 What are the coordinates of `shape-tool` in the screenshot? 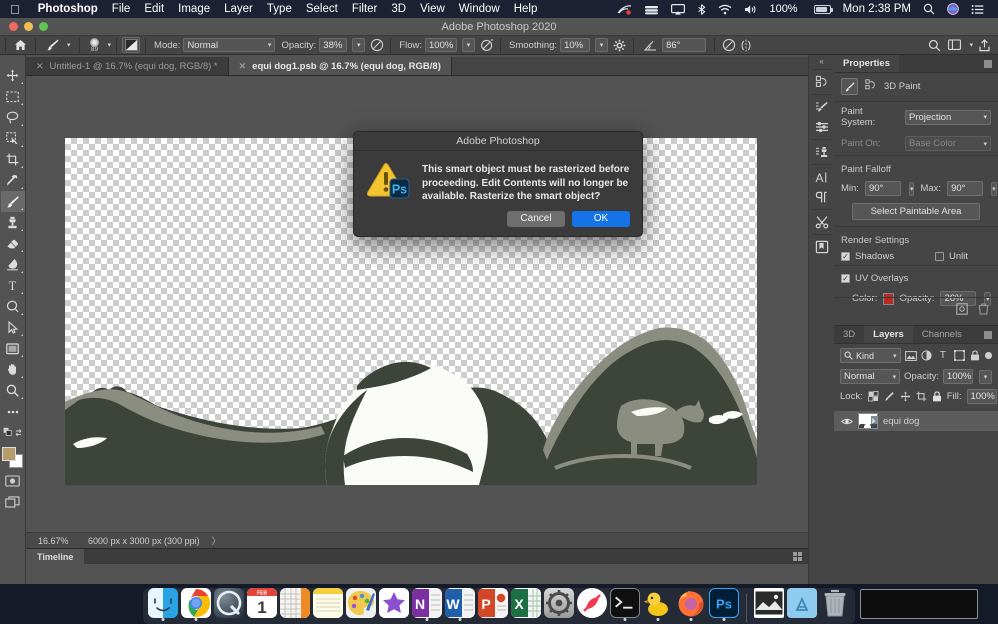 It's located at (13, 348).